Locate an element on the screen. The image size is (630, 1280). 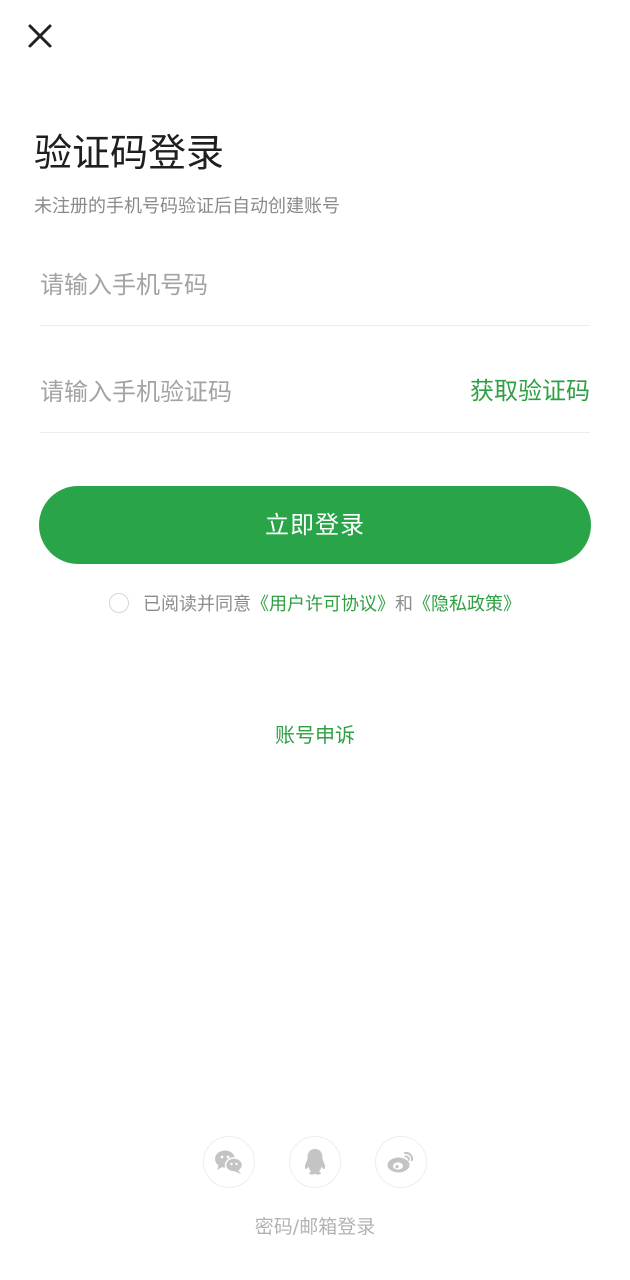
privacy-policy-link: 《隐私政策》 is located at coordinates (467, 603).